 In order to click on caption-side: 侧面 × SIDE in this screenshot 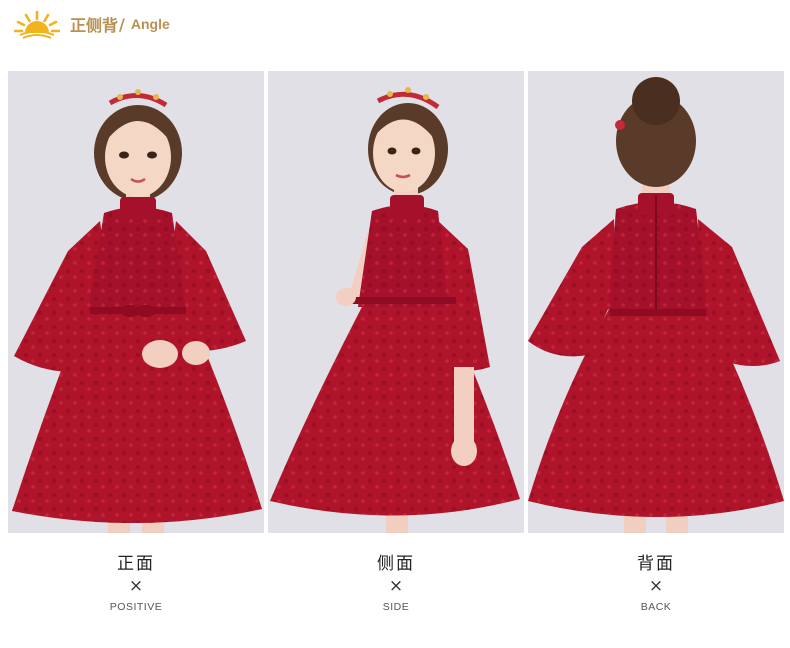, I will do `click(396, 583)`.